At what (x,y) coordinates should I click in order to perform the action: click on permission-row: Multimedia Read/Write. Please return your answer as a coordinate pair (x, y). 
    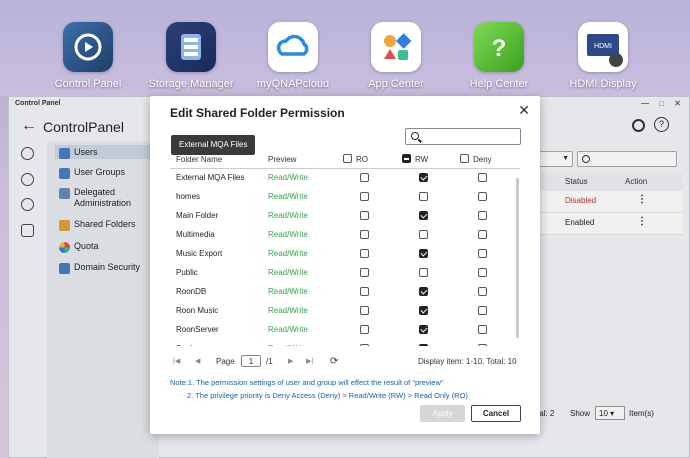
    Looking at the image, I should click on (345, 235).